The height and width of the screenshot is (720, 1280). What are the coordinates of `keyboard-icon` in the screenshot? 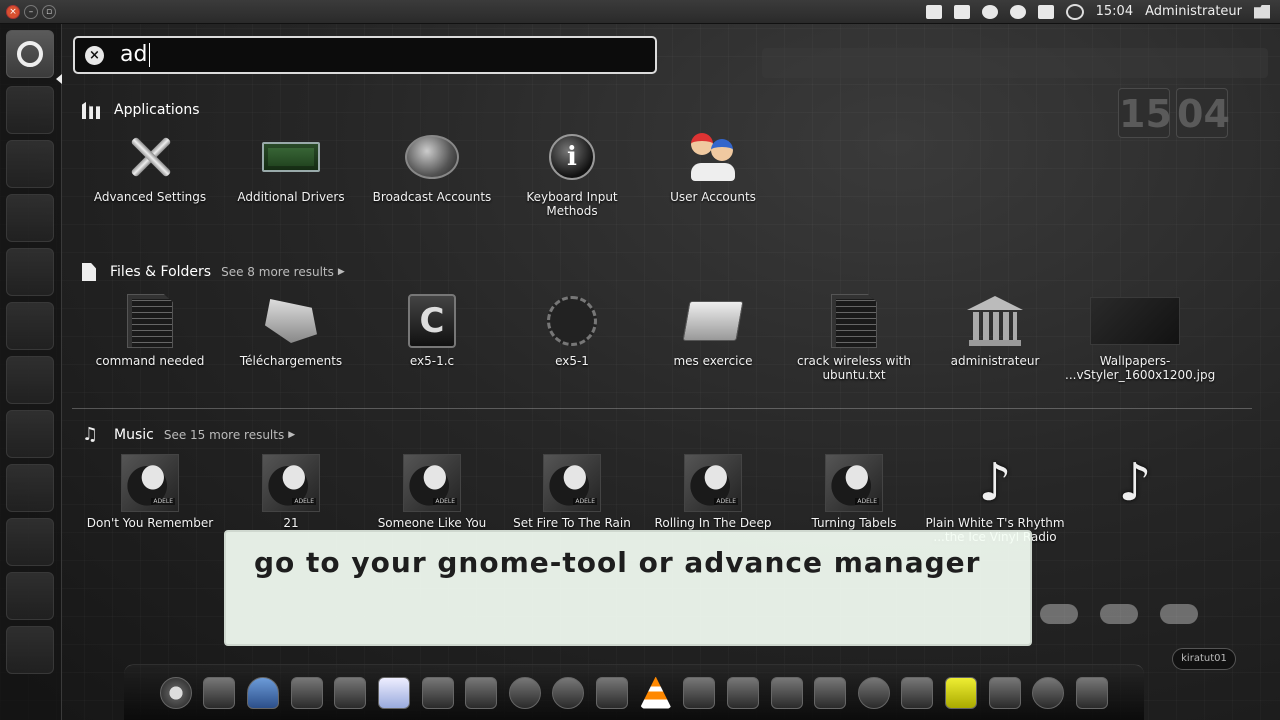 It's located at (961, 11).